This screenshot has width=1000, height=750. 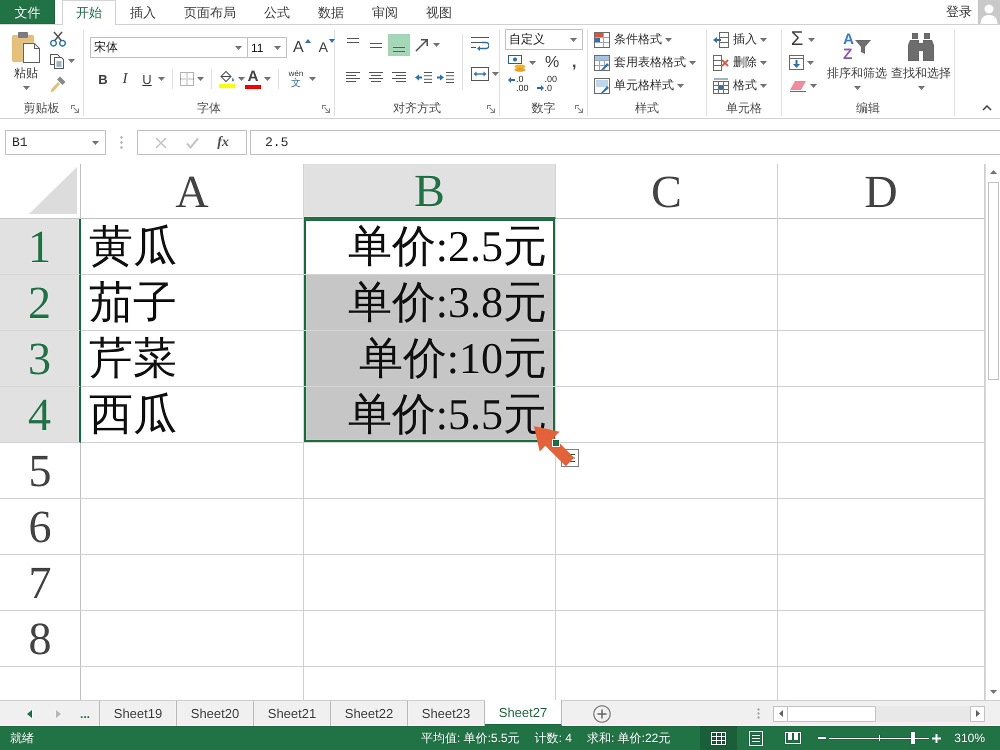 I want to click on row-header: 1, so click(x=40, y=247).